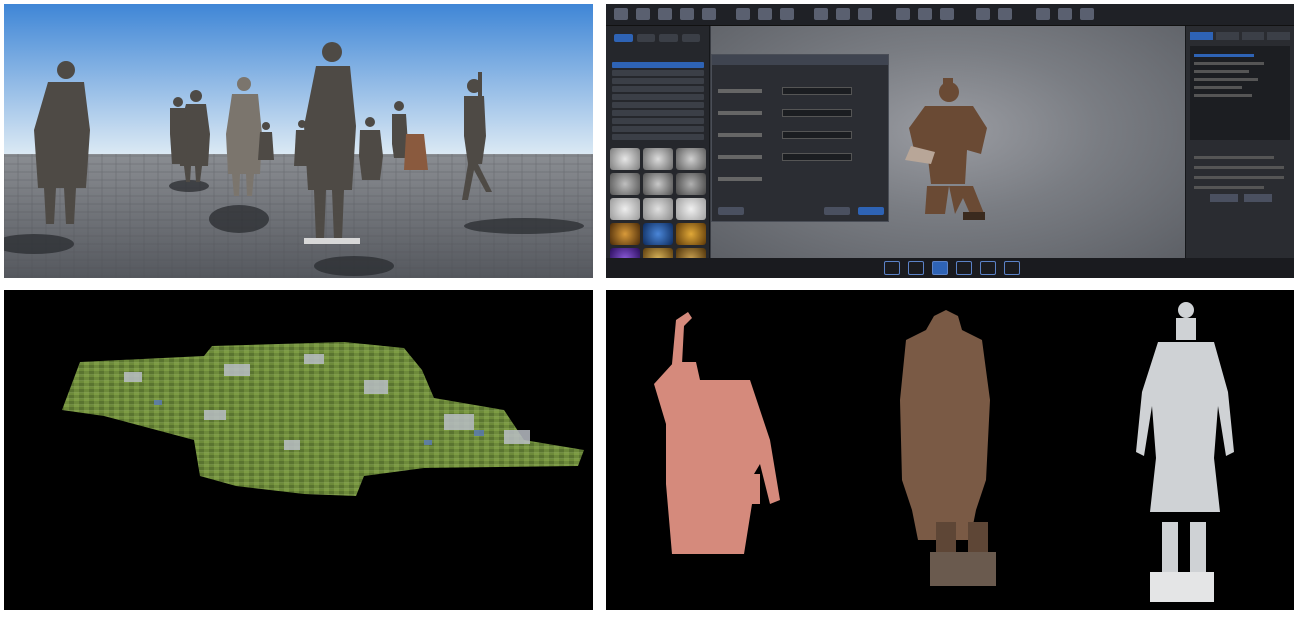 The height and width of the screenshot is (624, 1306). I want to click on 3d-viewport, so click(948, 142).